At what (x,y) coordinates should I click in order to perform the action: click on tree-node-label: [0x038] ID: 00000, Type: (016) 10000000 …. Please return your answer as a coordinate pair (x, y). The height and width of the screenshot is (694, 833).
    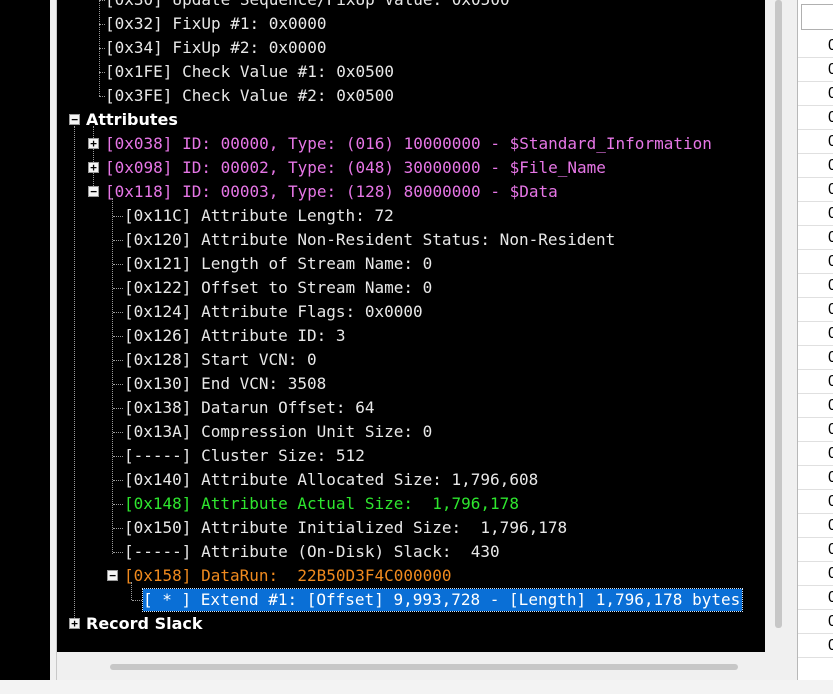
    Looking at the image, I should click on (408, 143).